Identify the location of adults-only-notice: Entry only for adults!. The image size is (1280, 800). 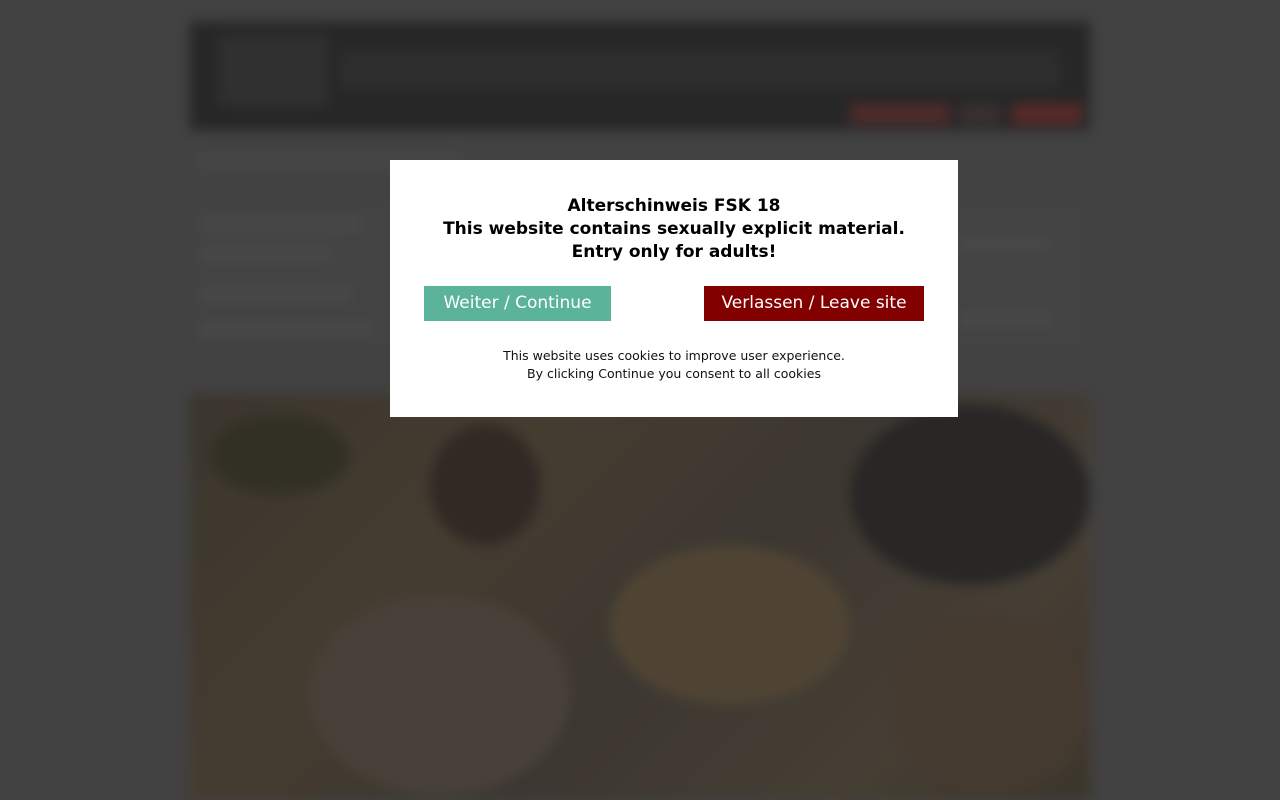
(674, 252).